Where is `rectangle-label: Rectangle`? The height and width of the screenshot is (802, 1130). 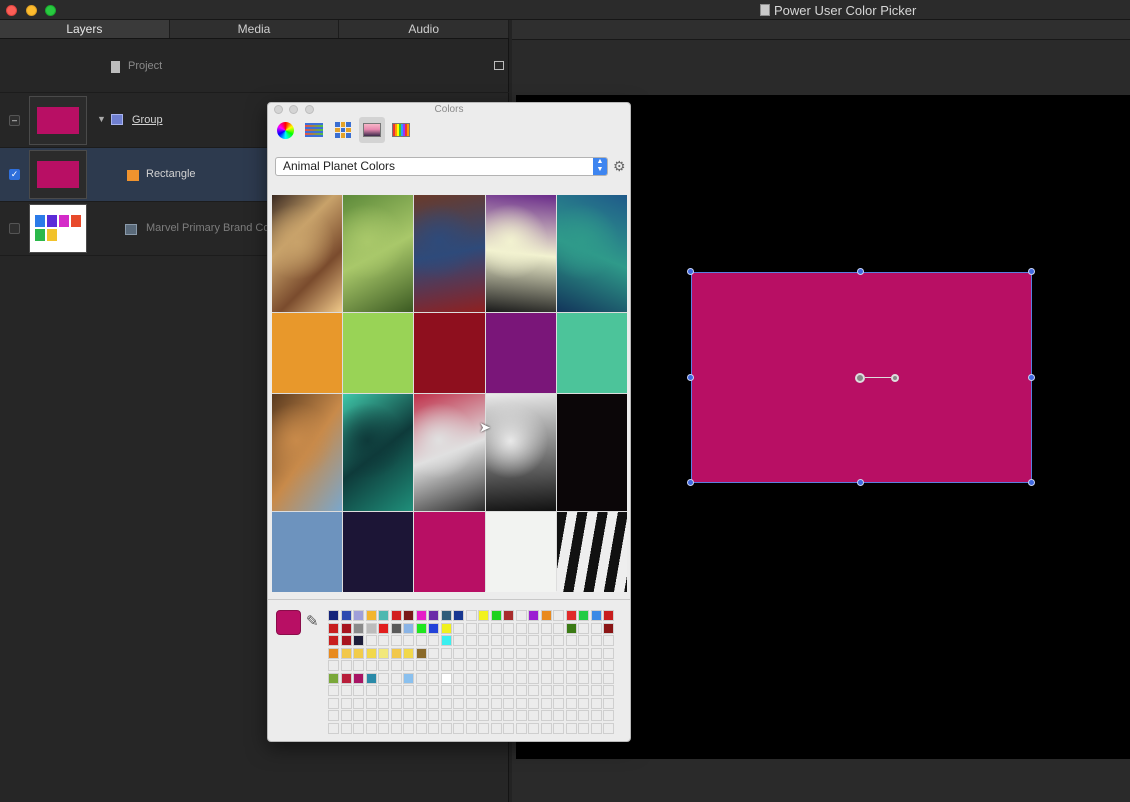
rectangle-label: Rectangle is located at coordinates (171, 174).